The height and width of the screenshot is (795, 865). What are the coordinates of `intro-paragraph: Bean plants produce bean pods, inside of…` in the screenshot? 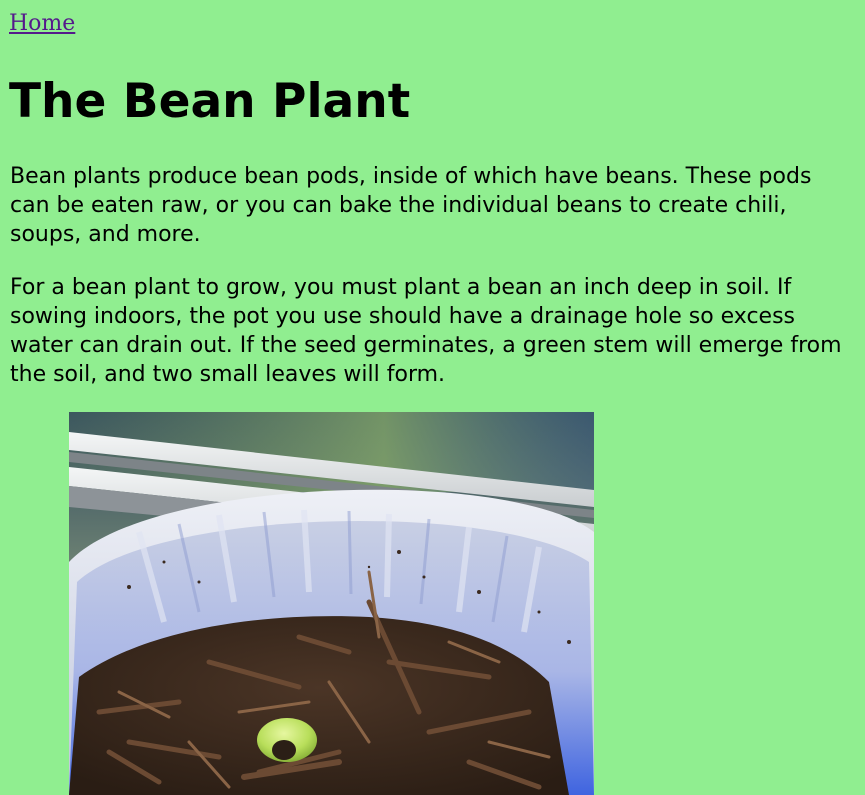 It's located at (411, 205).